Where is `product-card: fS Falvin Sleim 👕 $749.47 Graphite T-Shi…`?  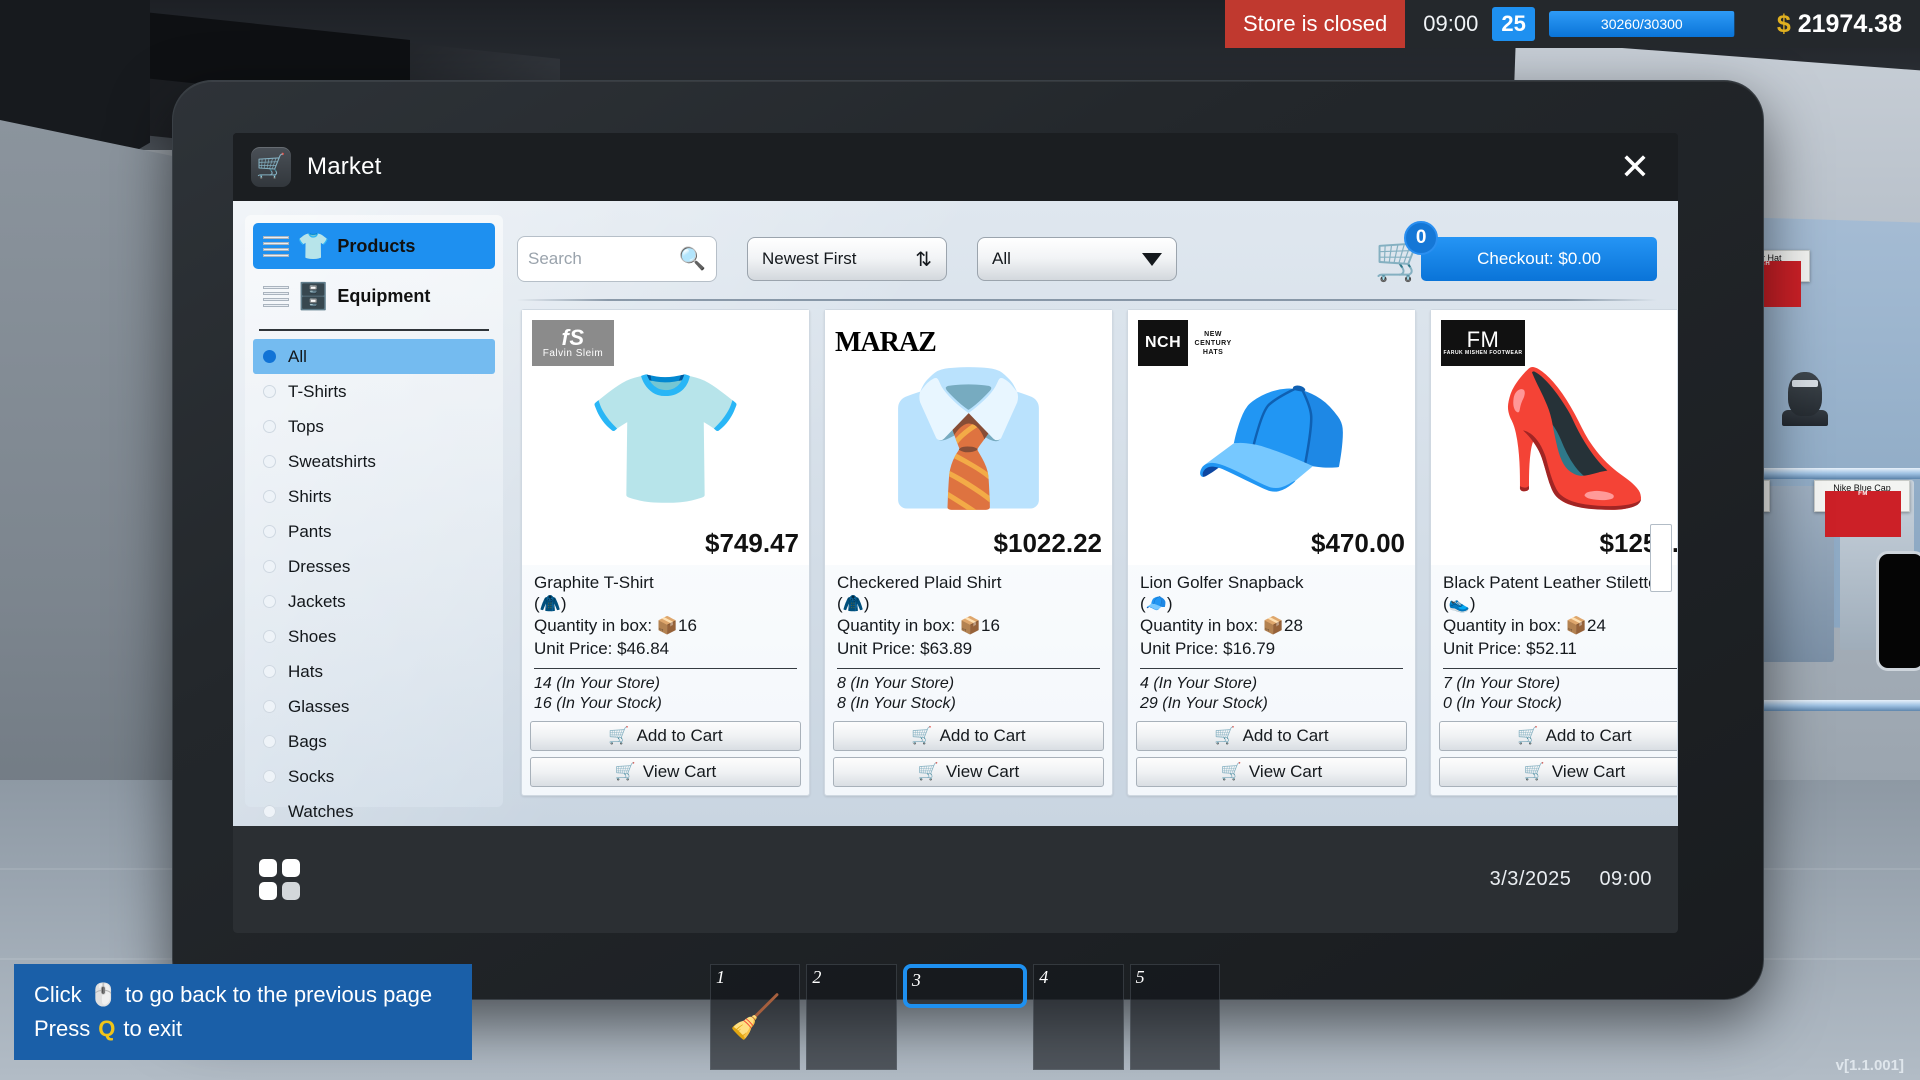 product-card: fS Falvin Sleim 👕 $749.47 Graphite T-Shi… is located at coordinates (665, 553).